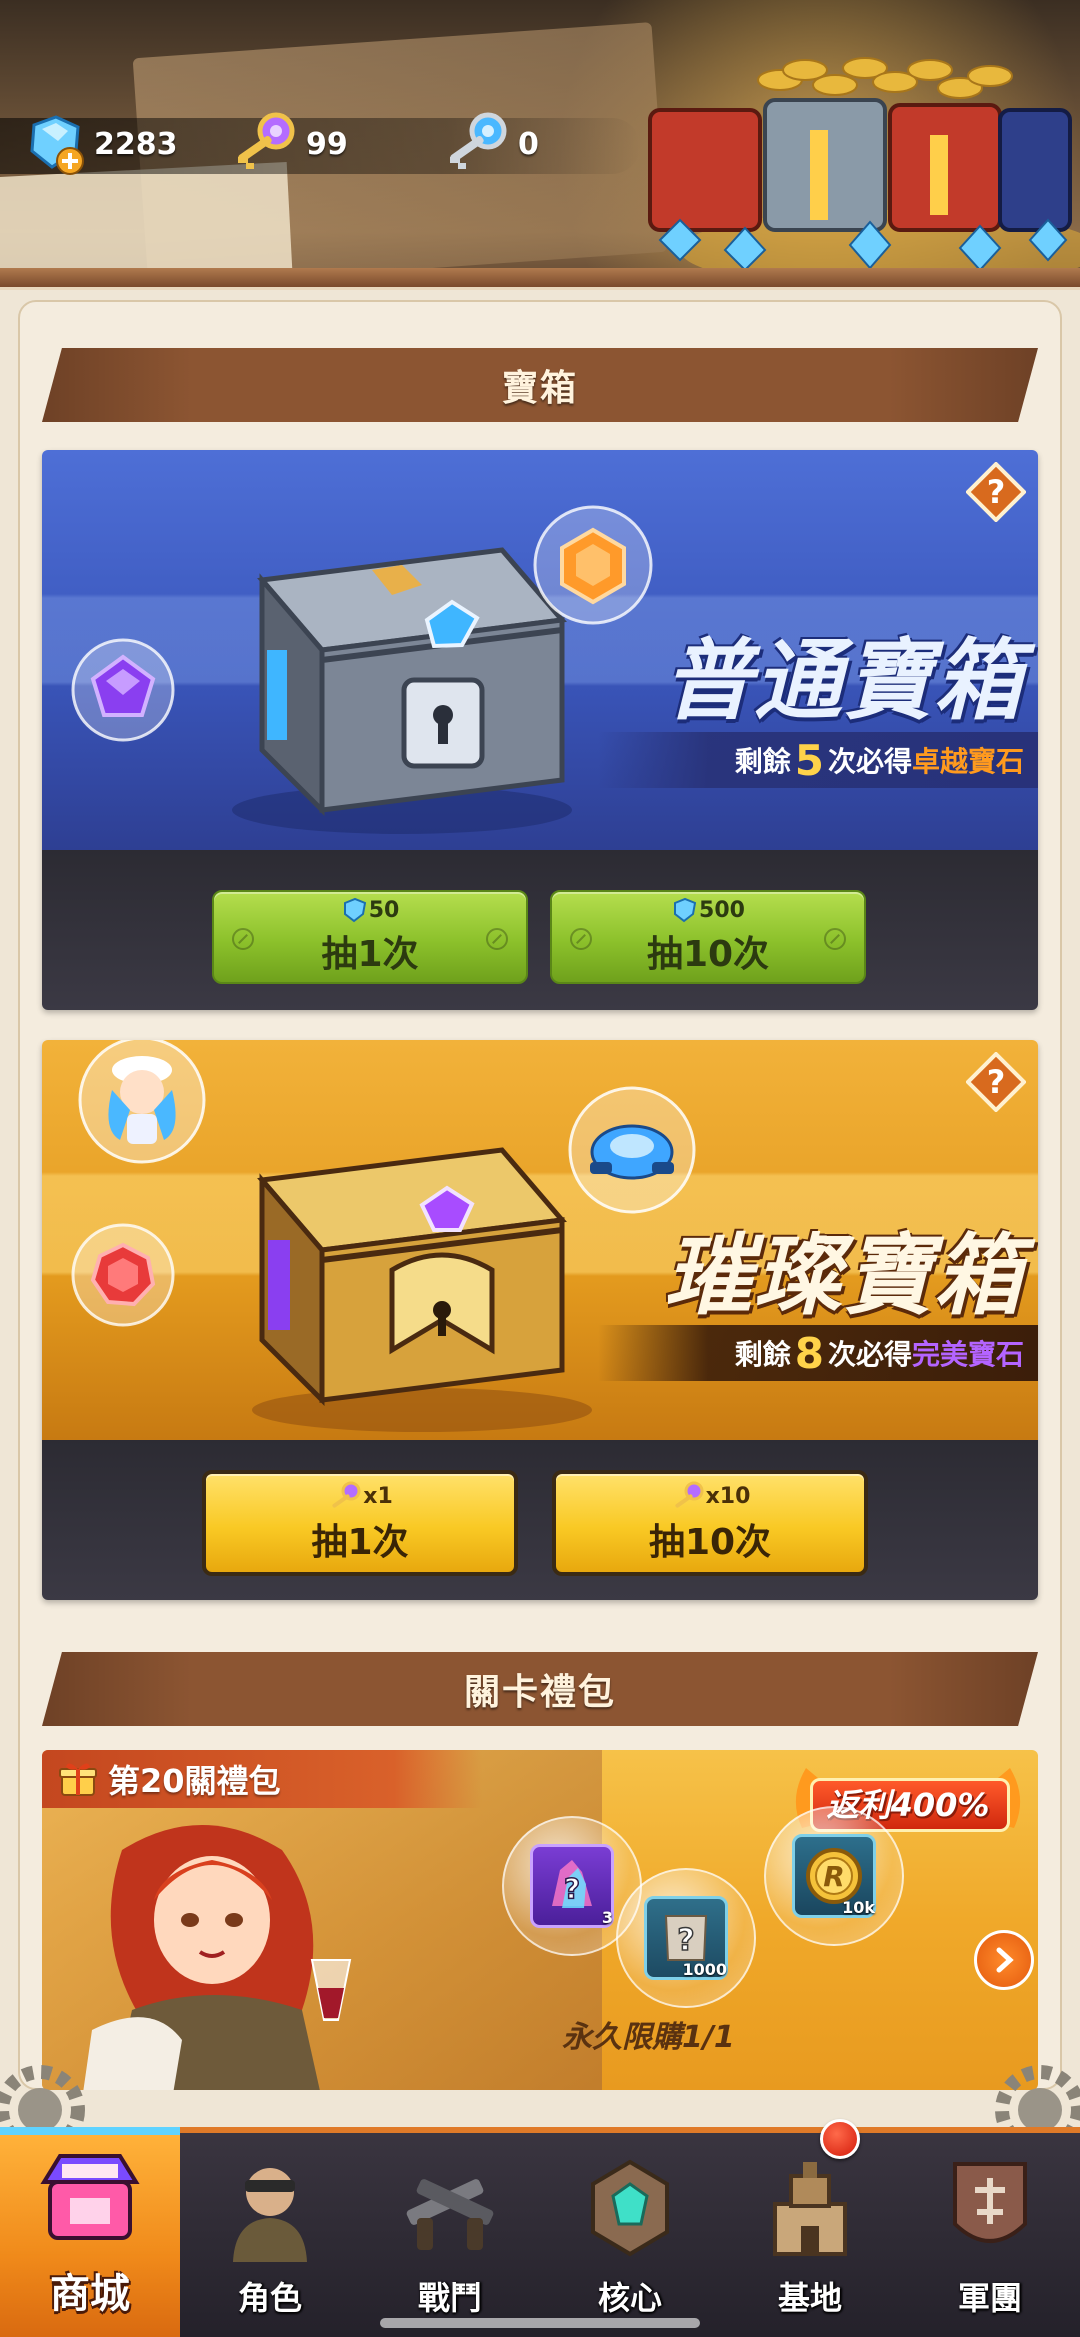 The image size is (1080, 2337). I want to click on hero-chibi-bubble-icon, so click(142, 1102).